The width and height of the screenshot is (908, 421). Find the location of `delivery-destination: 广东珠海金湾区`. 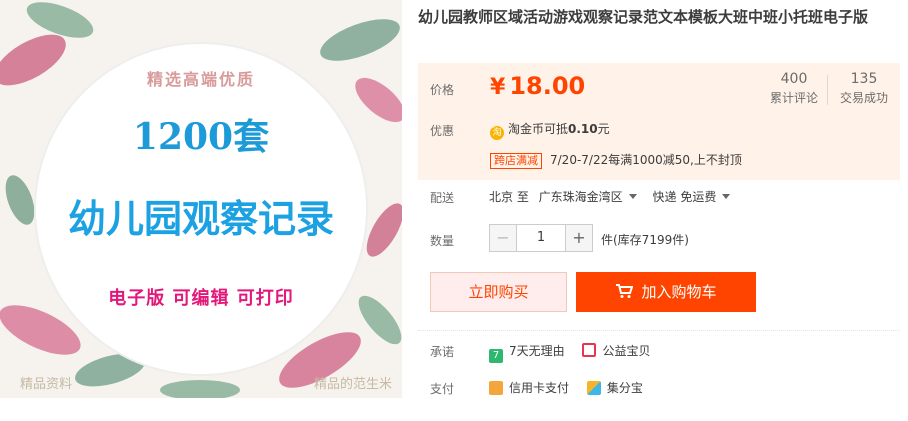

delivery-destination: 广东珠海金湾区 is located at coordinates (580, 197).